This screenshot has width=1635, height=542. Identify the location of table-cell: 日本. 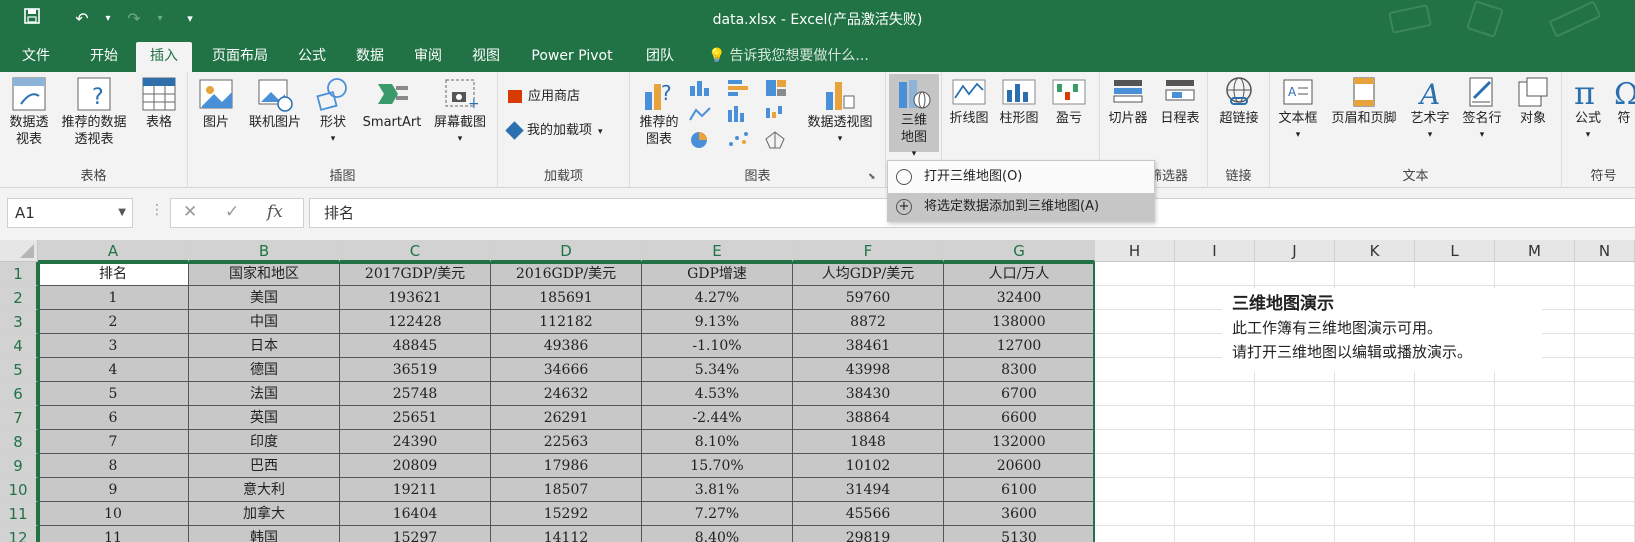
(264, 346).